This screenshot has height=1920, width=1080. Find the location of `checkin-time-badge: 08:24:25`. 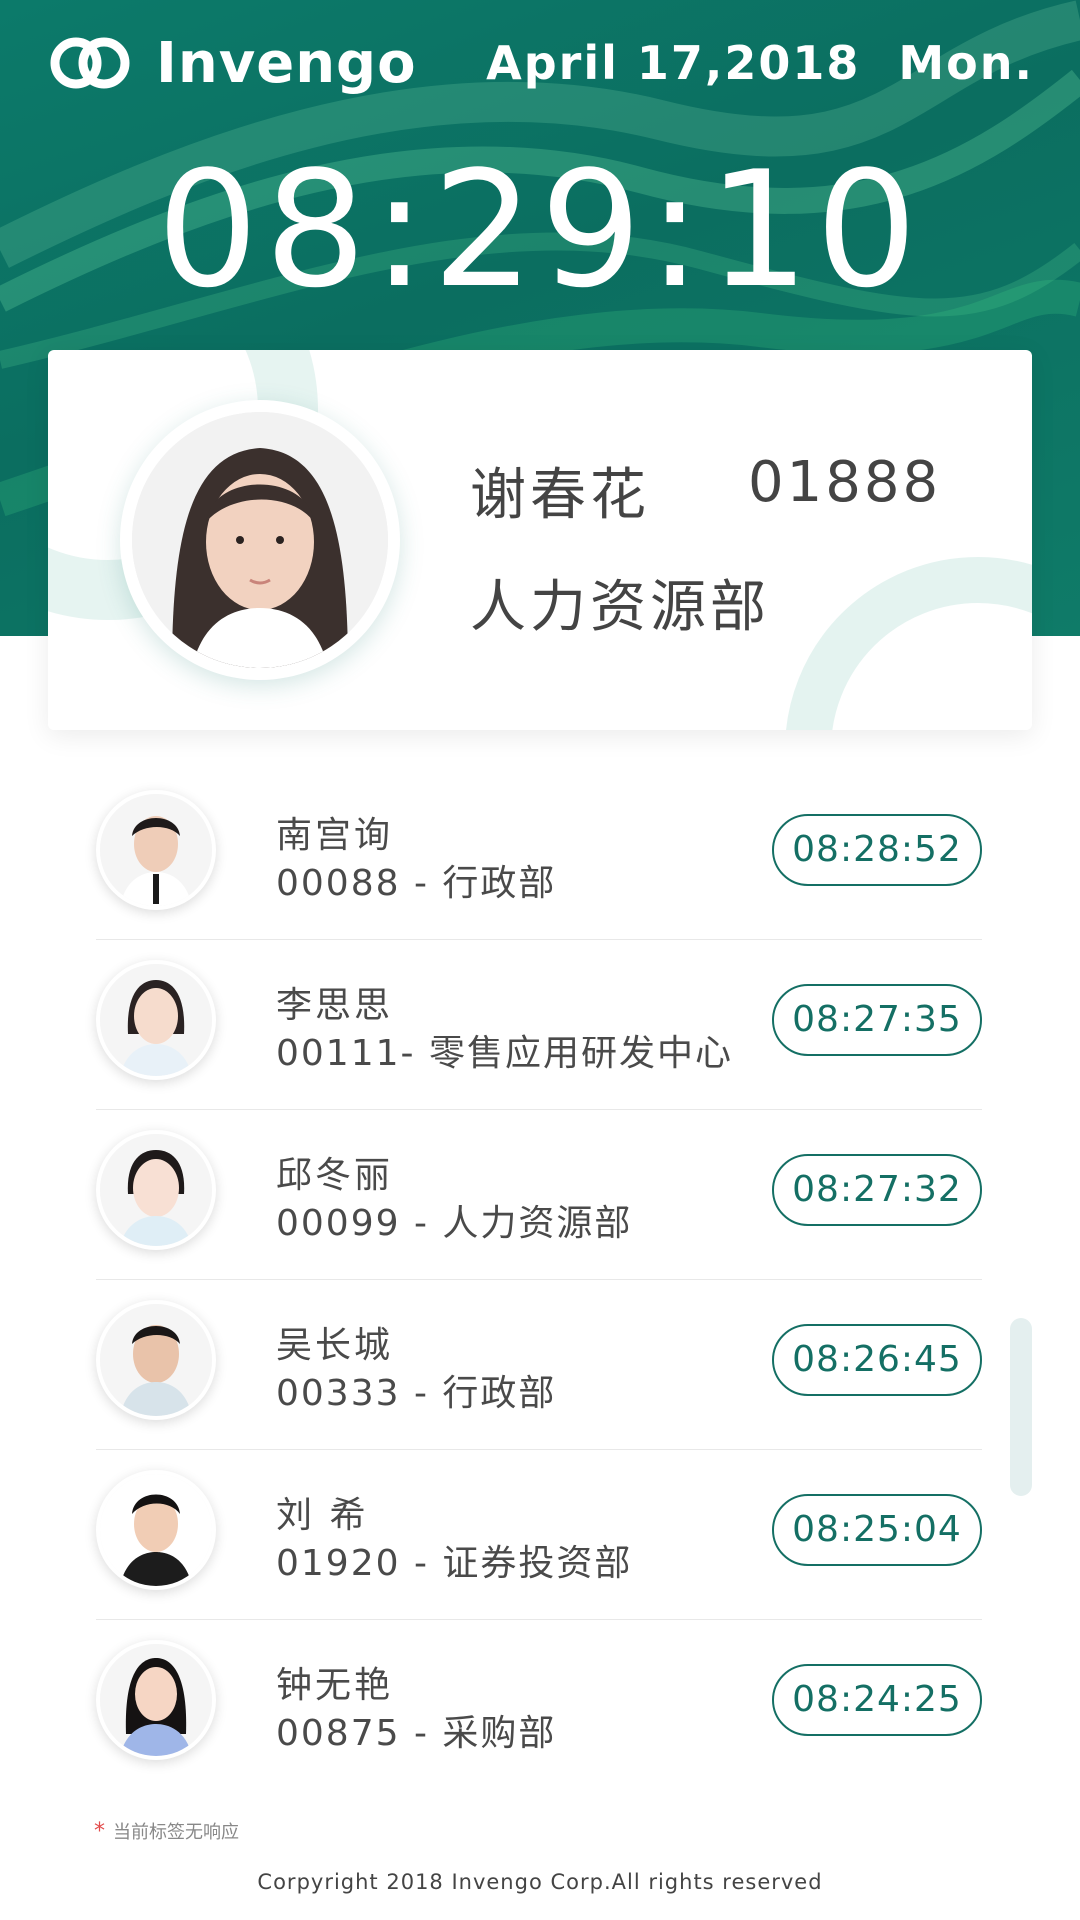

checkin-time-badge: 08:24:25 is located at coordinates (877, 1700).